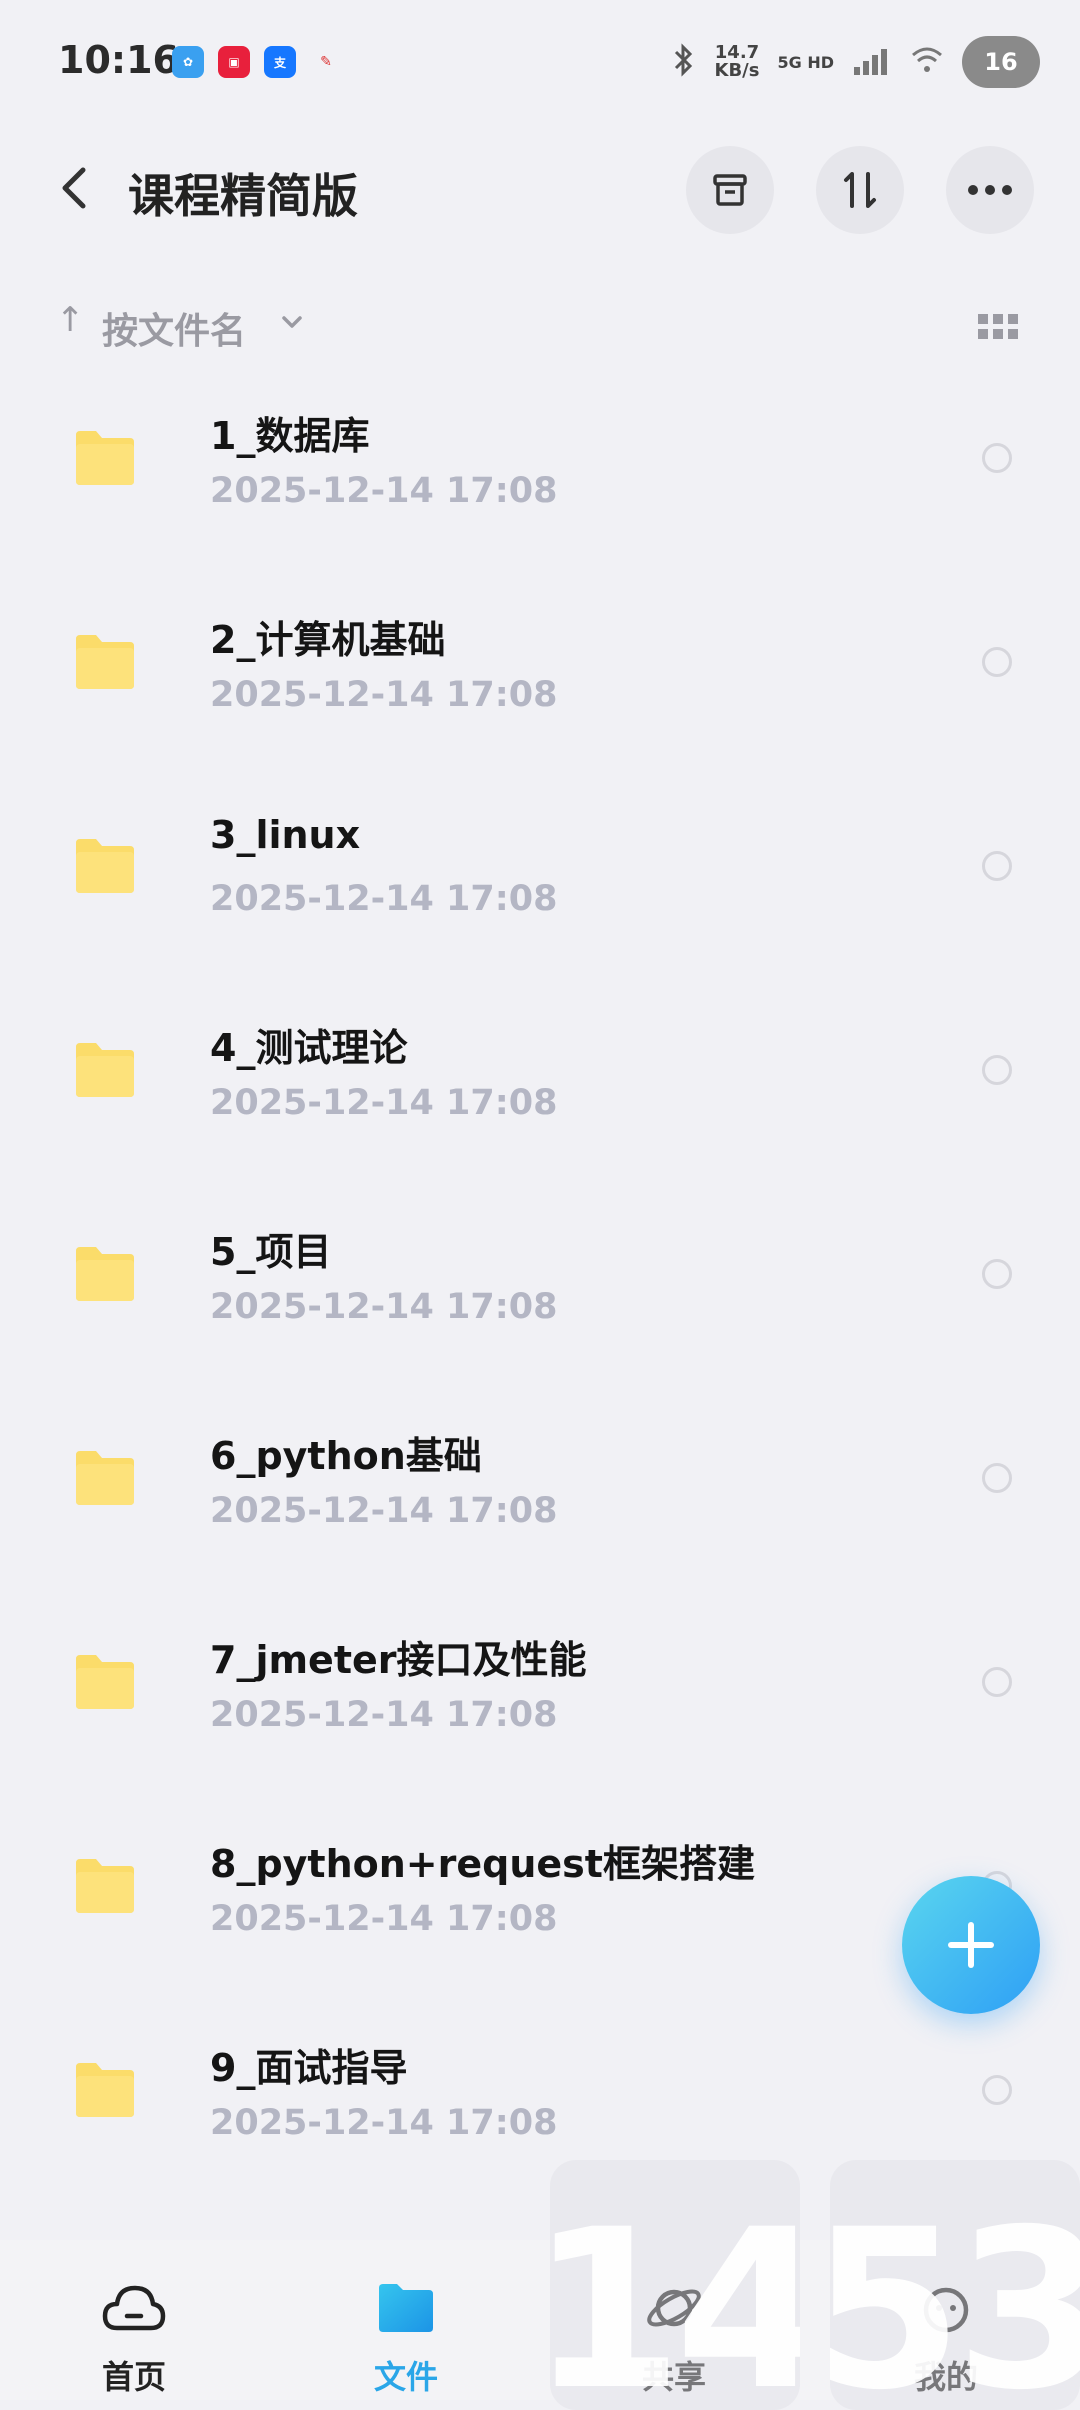 This screenshot has height=2410, width=1080. Describe the element at coordinates (234, 62) in the screenshot. I see `app-notification-icon: ▣` at that location.